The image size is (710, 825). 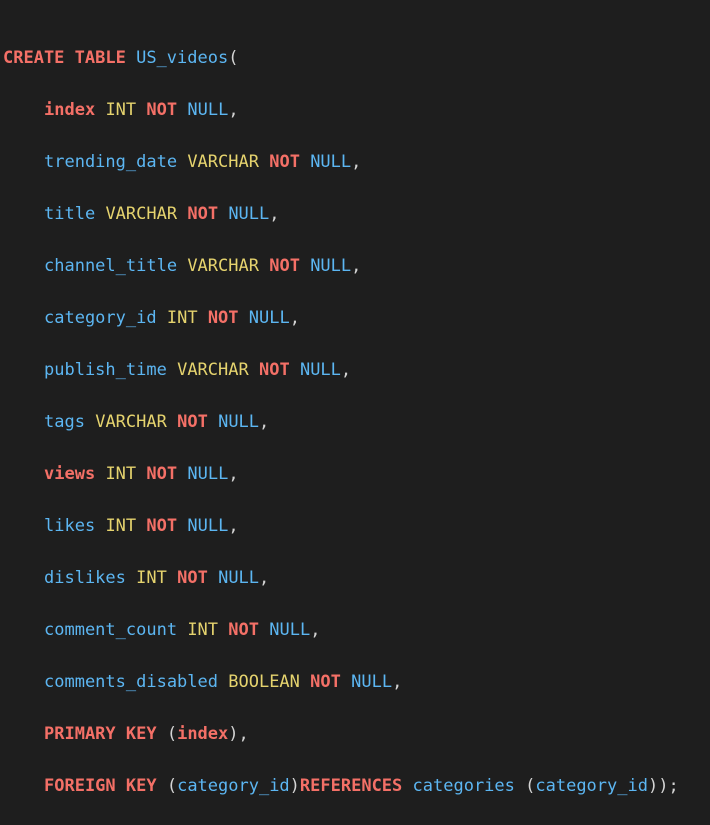 I want to click on referenced-column: category_id, so click(x=591, y=786).